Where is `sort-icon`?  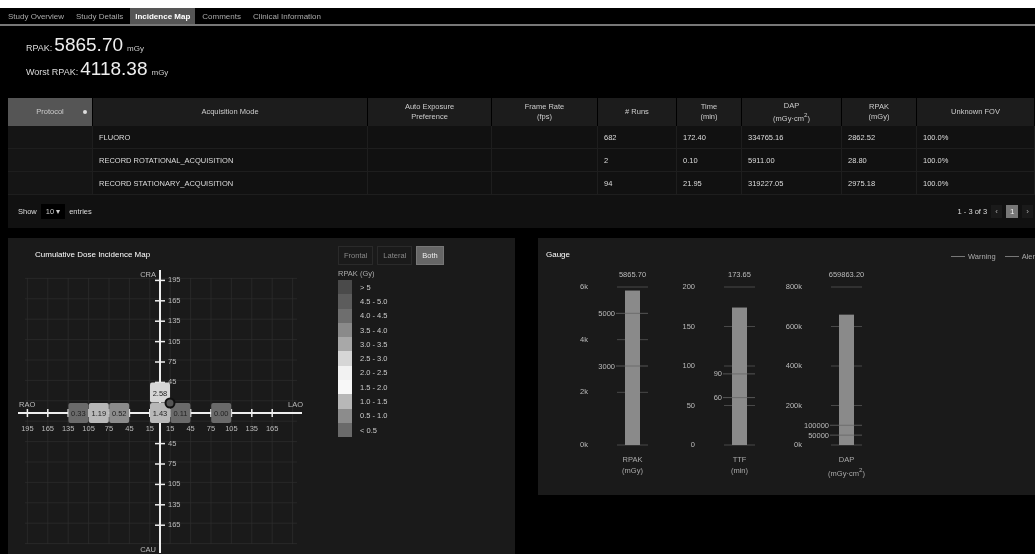
sort-icon is located at coordinates (85, 112).